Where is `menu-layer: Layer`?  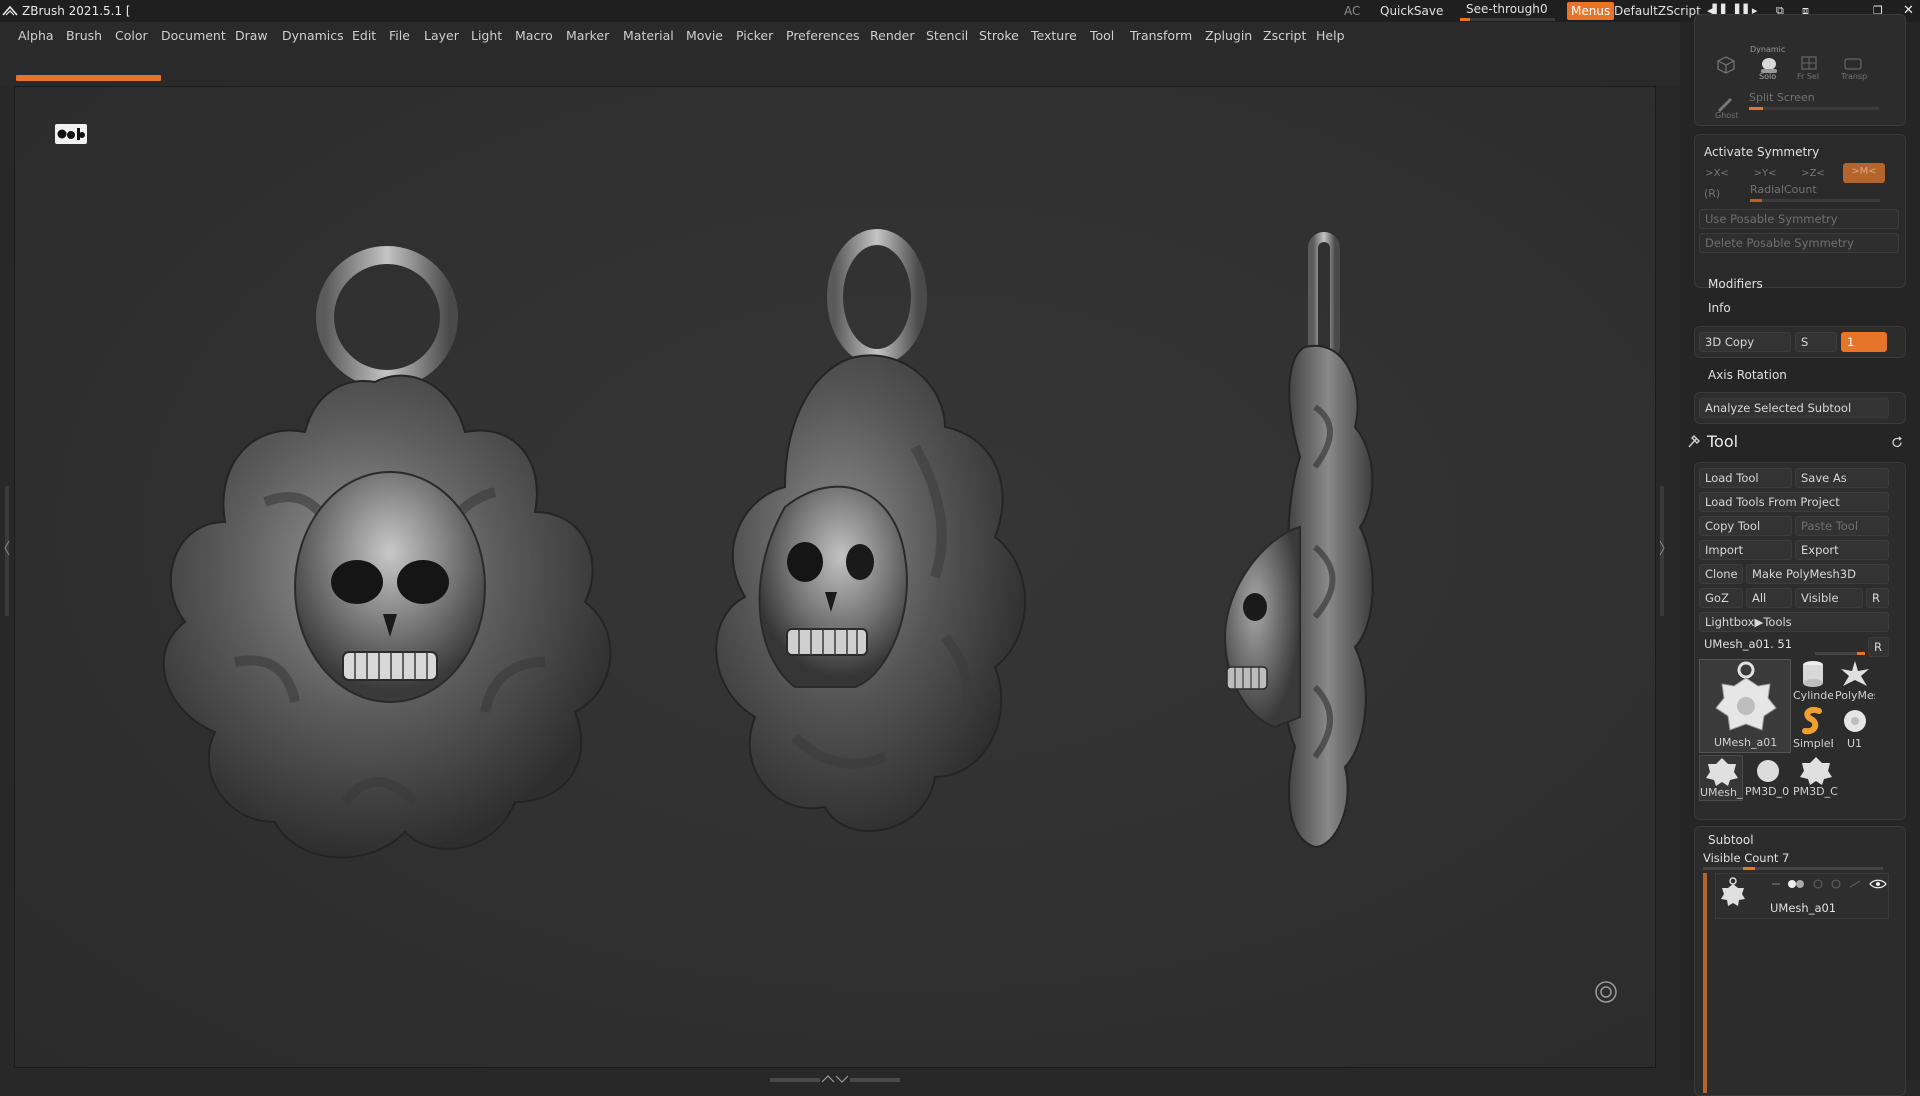 menu-layer: Layer is located at coordinates (441, 35).